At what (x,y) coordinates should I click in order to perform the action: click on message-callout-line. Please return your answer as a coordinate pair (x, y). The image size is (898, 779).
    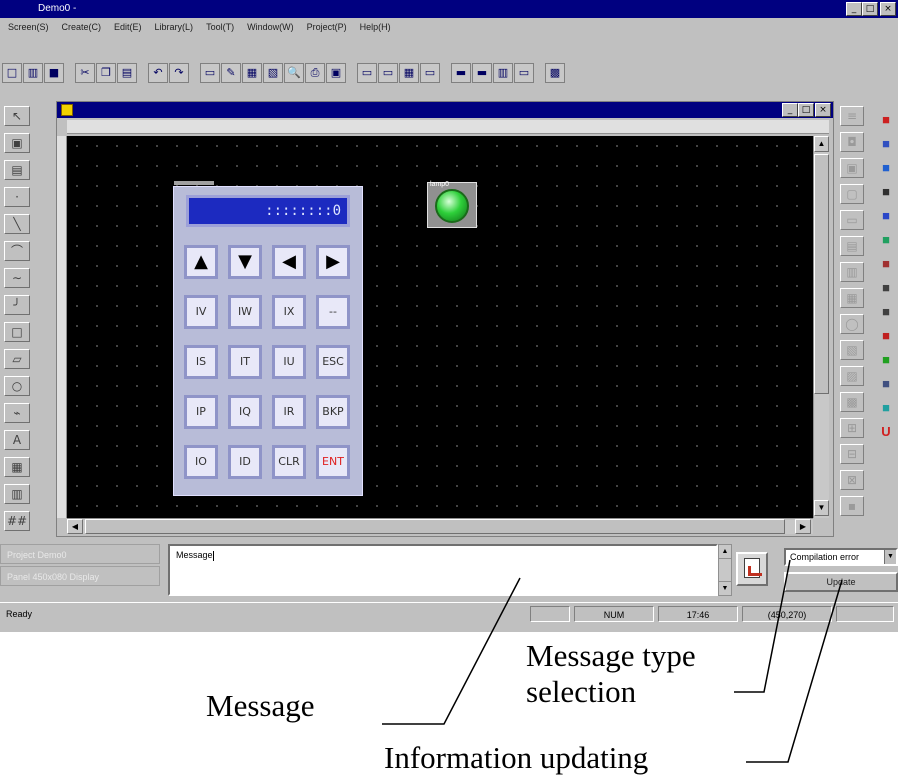
    Looking at the image, I should click on (451, 651).